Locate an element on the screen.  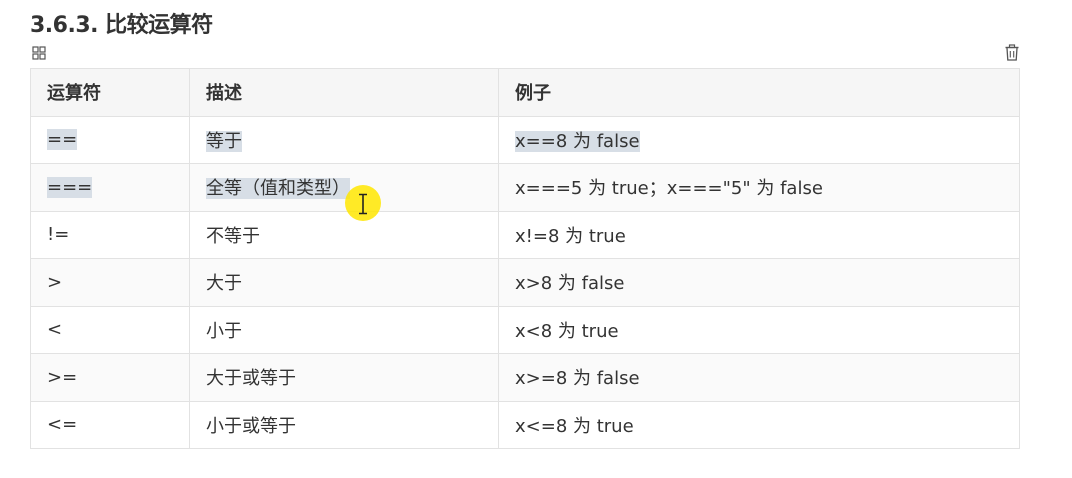
description-cell: 大于或等于 is located at coordinates (344, 377).